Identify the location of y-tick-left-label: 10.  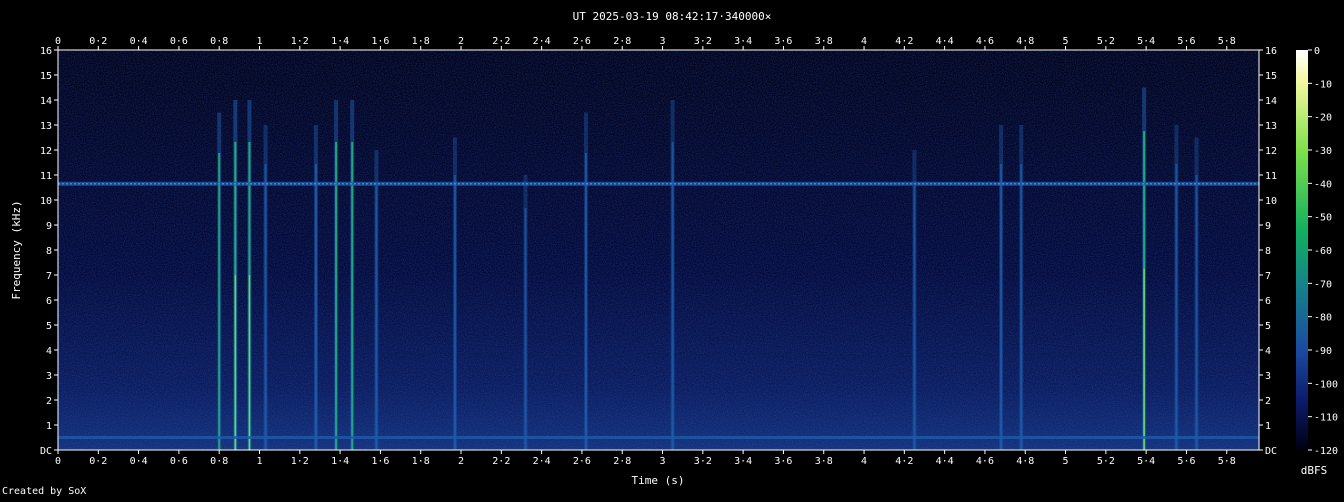
(46, 201).